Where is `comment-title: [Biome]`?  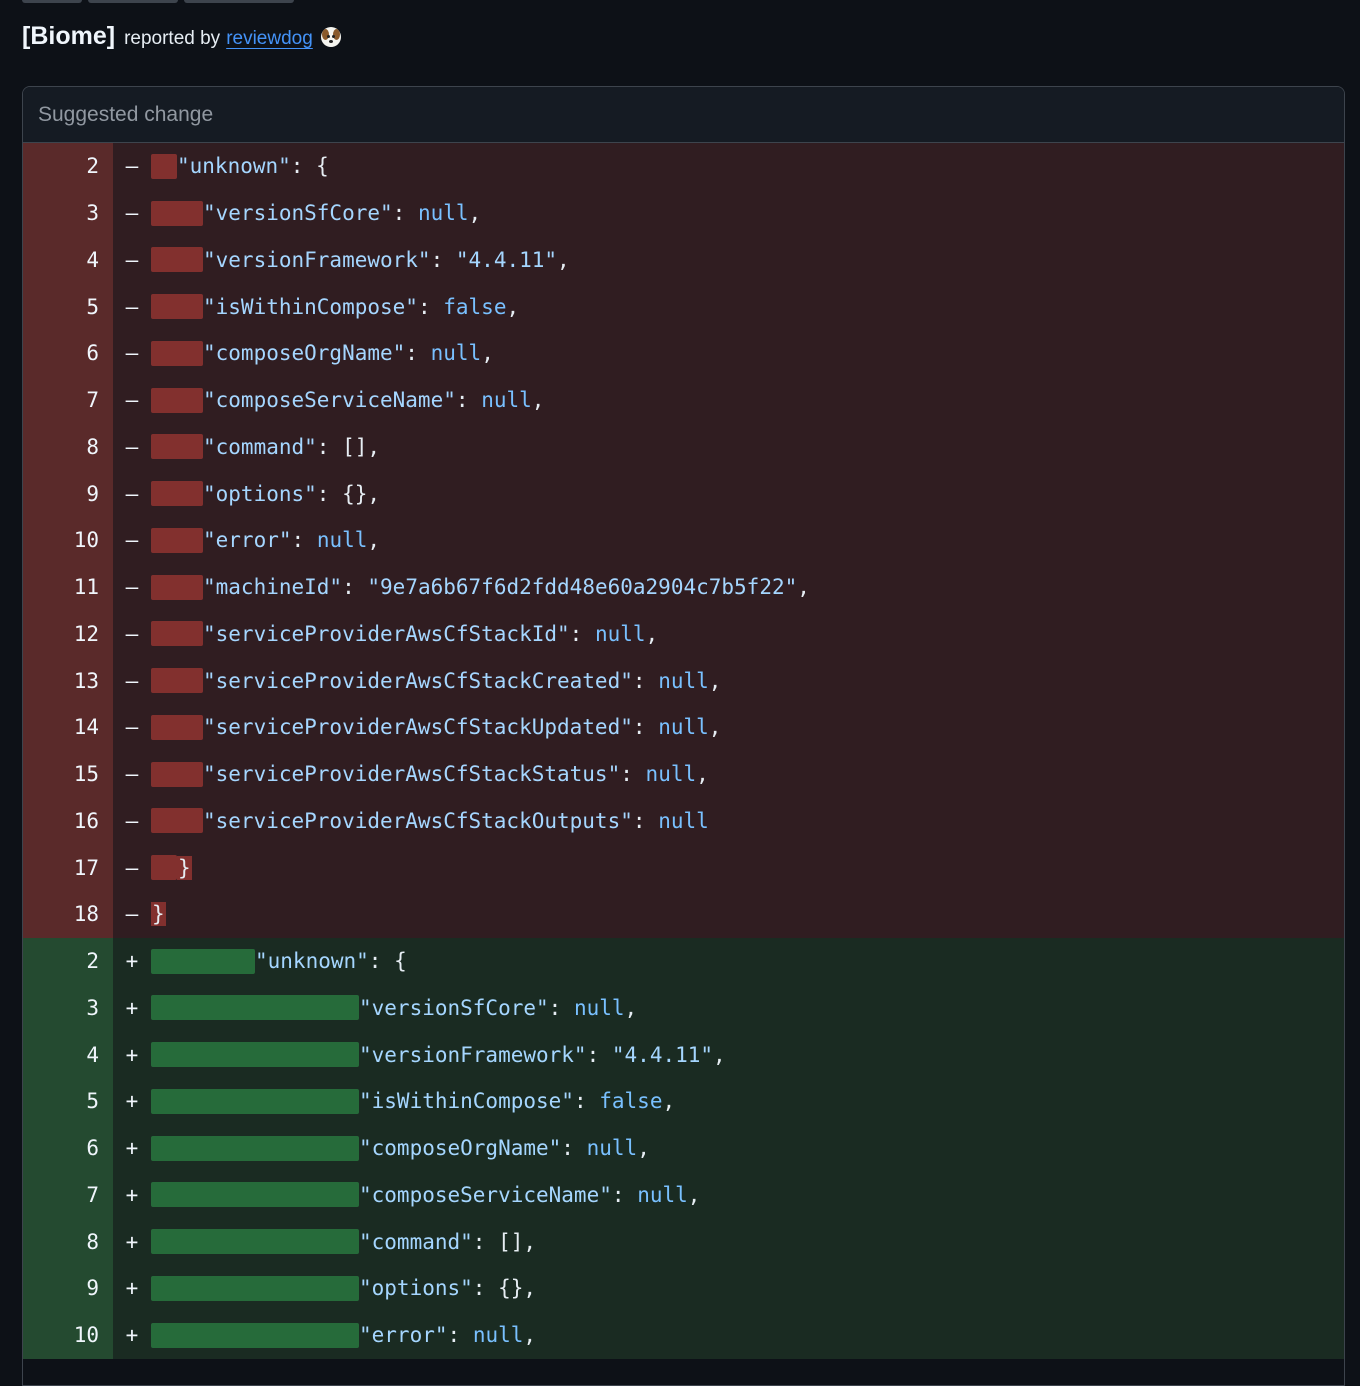
comment-title: [Biome] is located at coordinates (69, 36).